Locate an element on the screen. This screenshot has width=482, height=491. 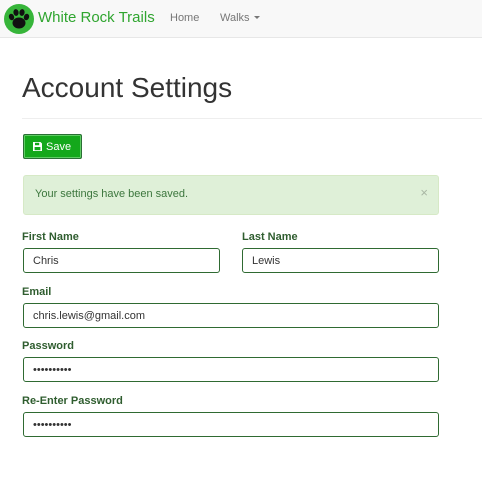
success-alert: Your settings have been saved. × is located at coordinates (231, 195).